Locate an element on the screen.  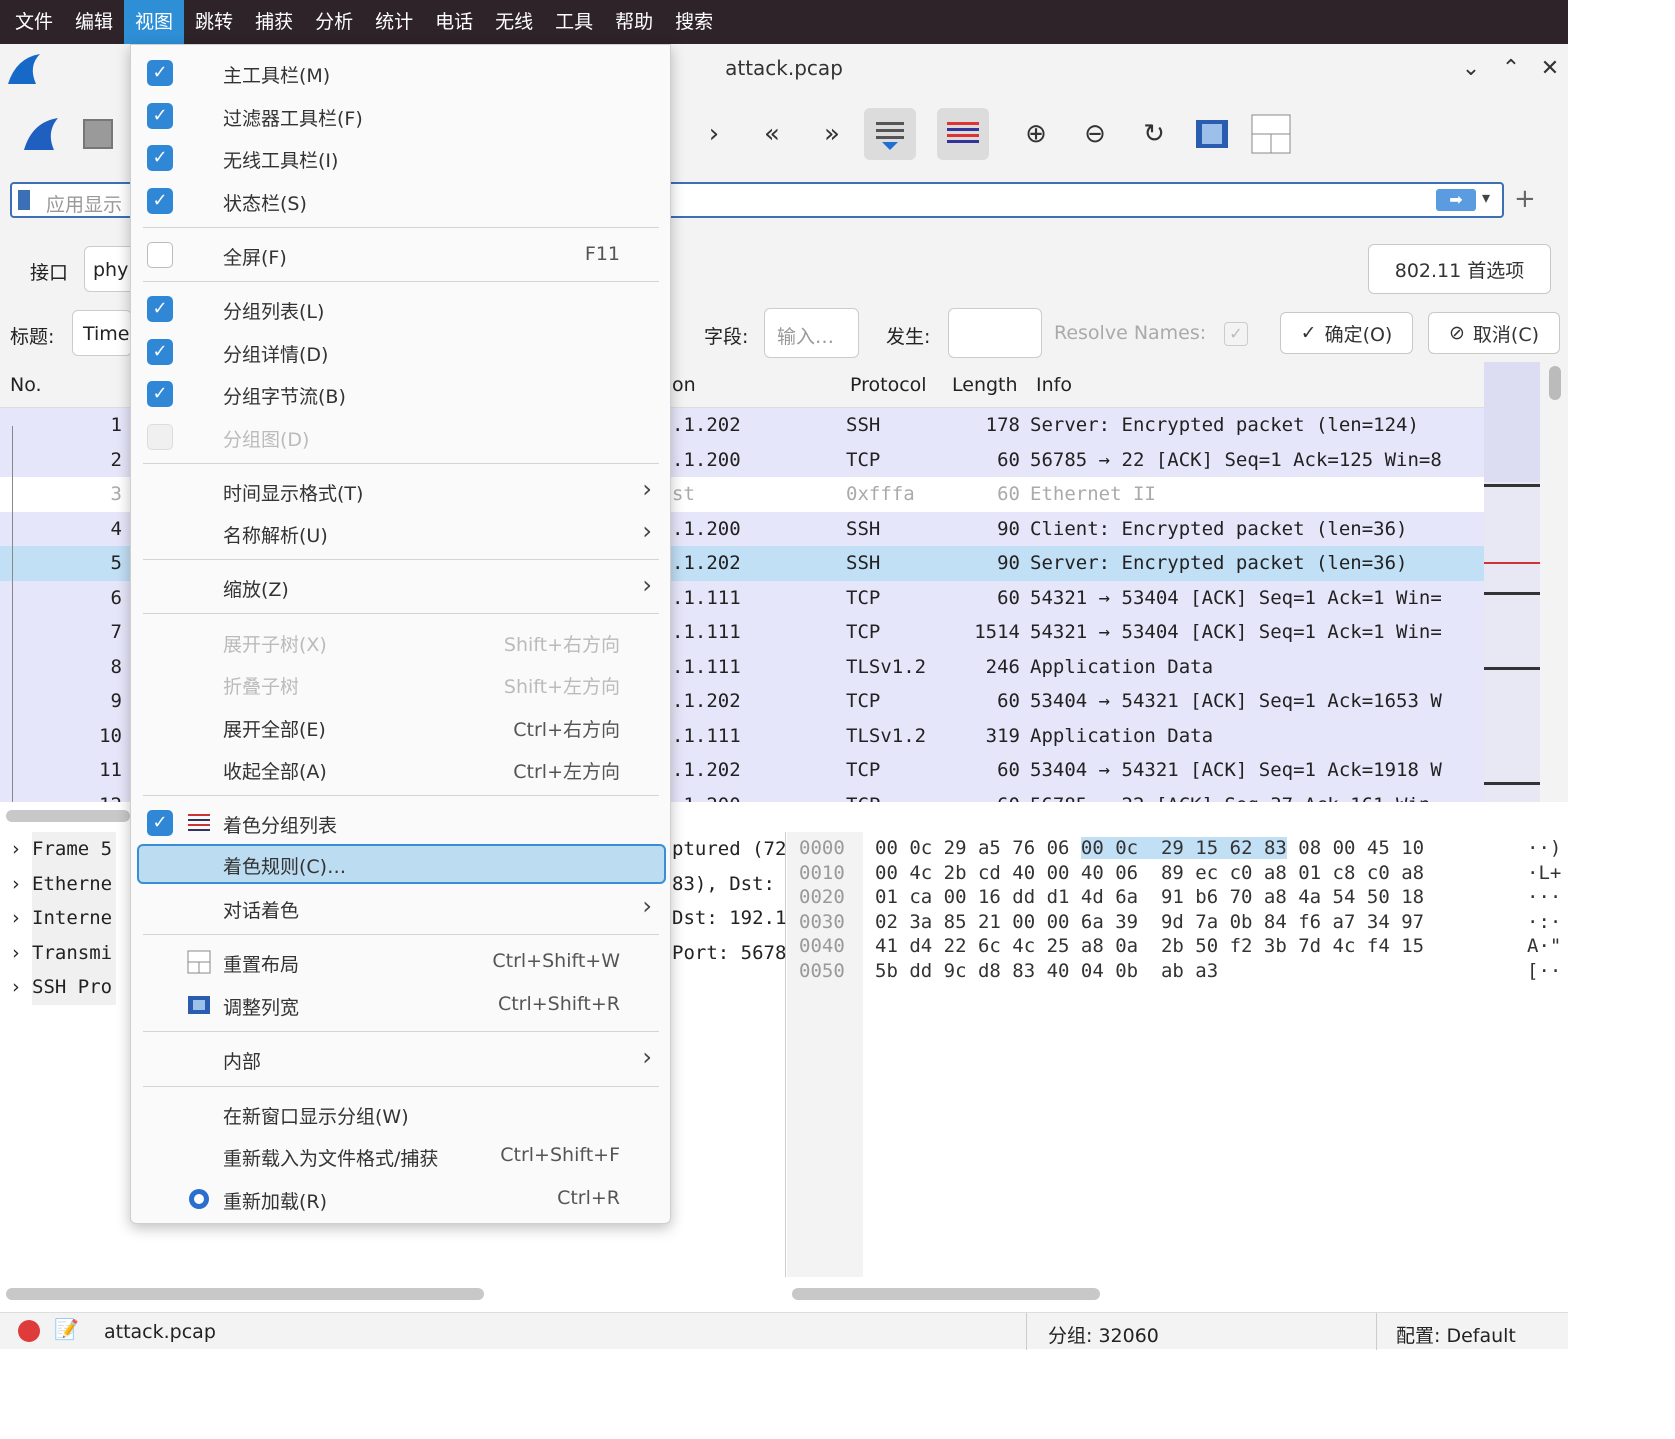
layout-icon is located at coordinates (1271, 134).